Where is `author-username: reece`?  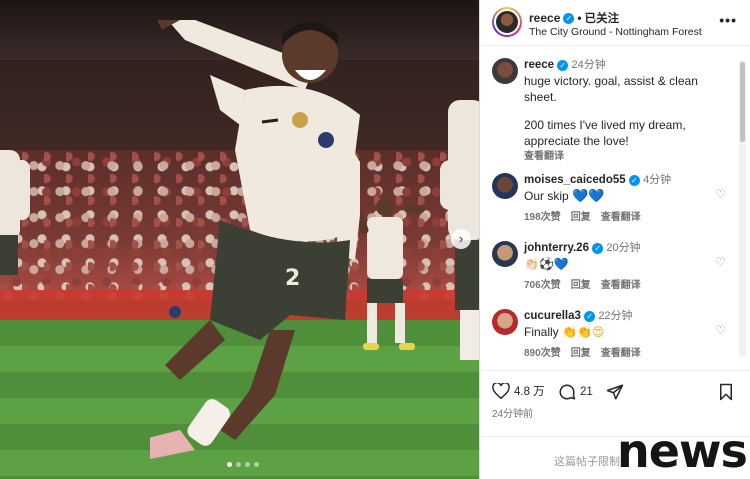
author-username: reece is located at coordinates (544, 18).